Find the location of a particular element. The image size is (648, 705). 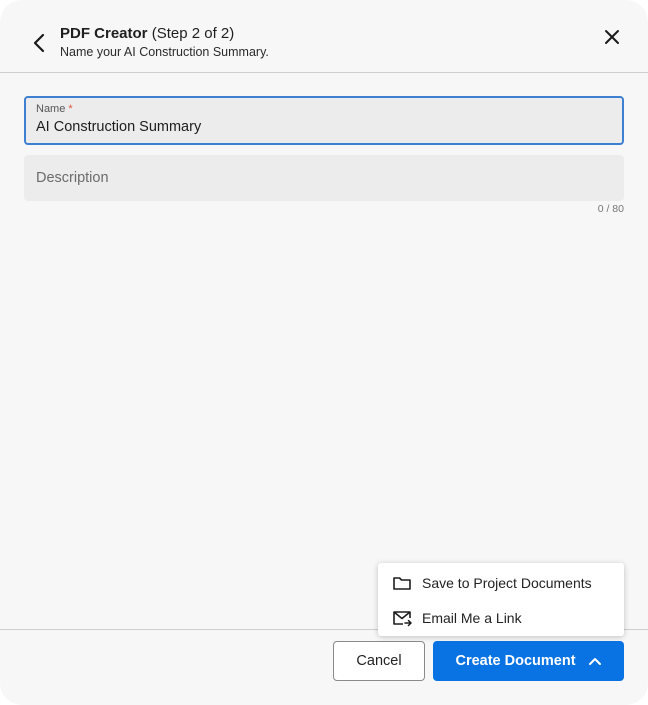

folder-icon is located at coordinates (402, 583).